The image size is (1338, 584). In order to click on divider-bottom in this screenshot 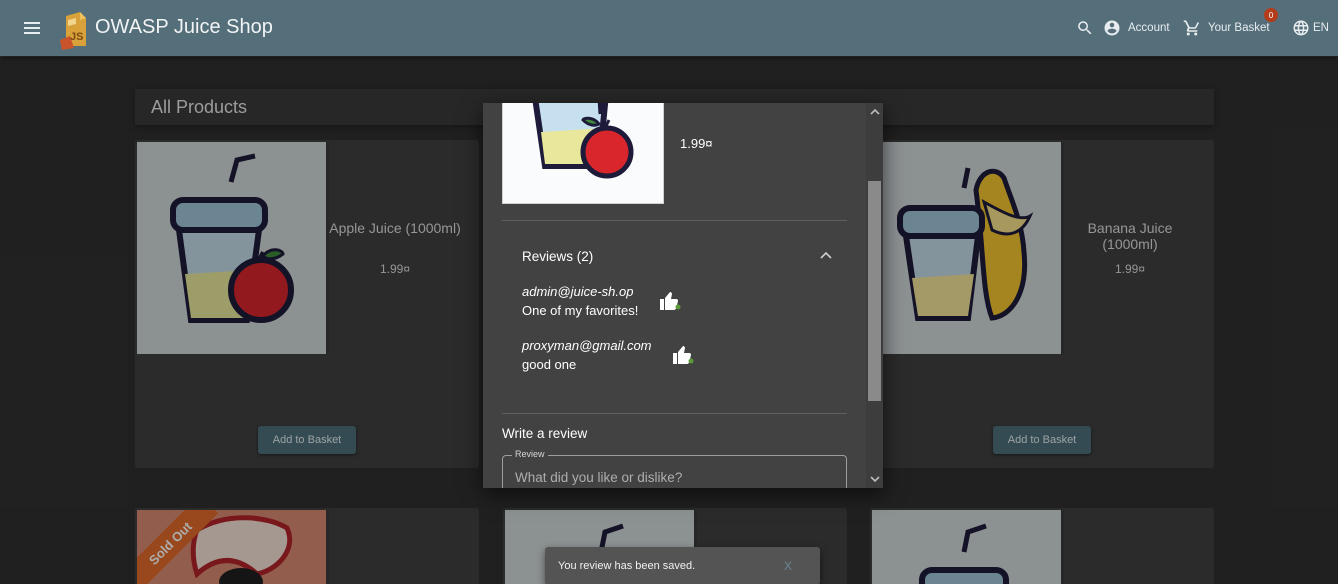, I will do `click(674, 413)`.